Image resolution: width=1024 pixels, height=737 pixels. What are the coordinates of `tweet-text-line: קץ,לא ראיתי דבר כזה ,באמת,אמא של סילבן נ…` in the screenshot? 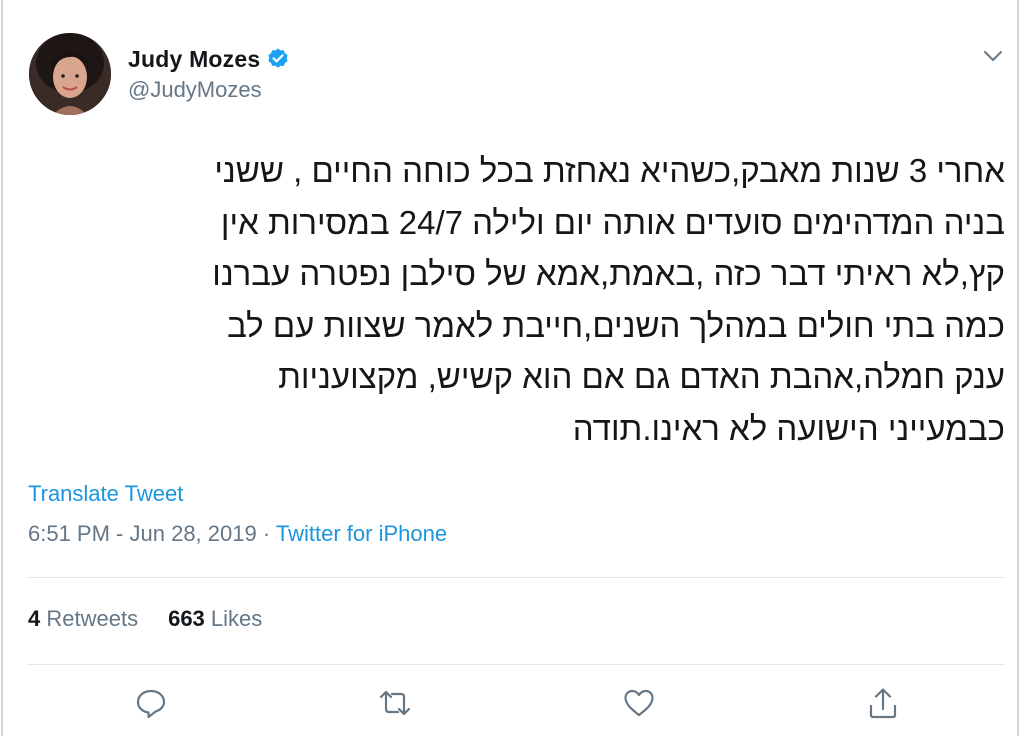 It's located at (608, 273).